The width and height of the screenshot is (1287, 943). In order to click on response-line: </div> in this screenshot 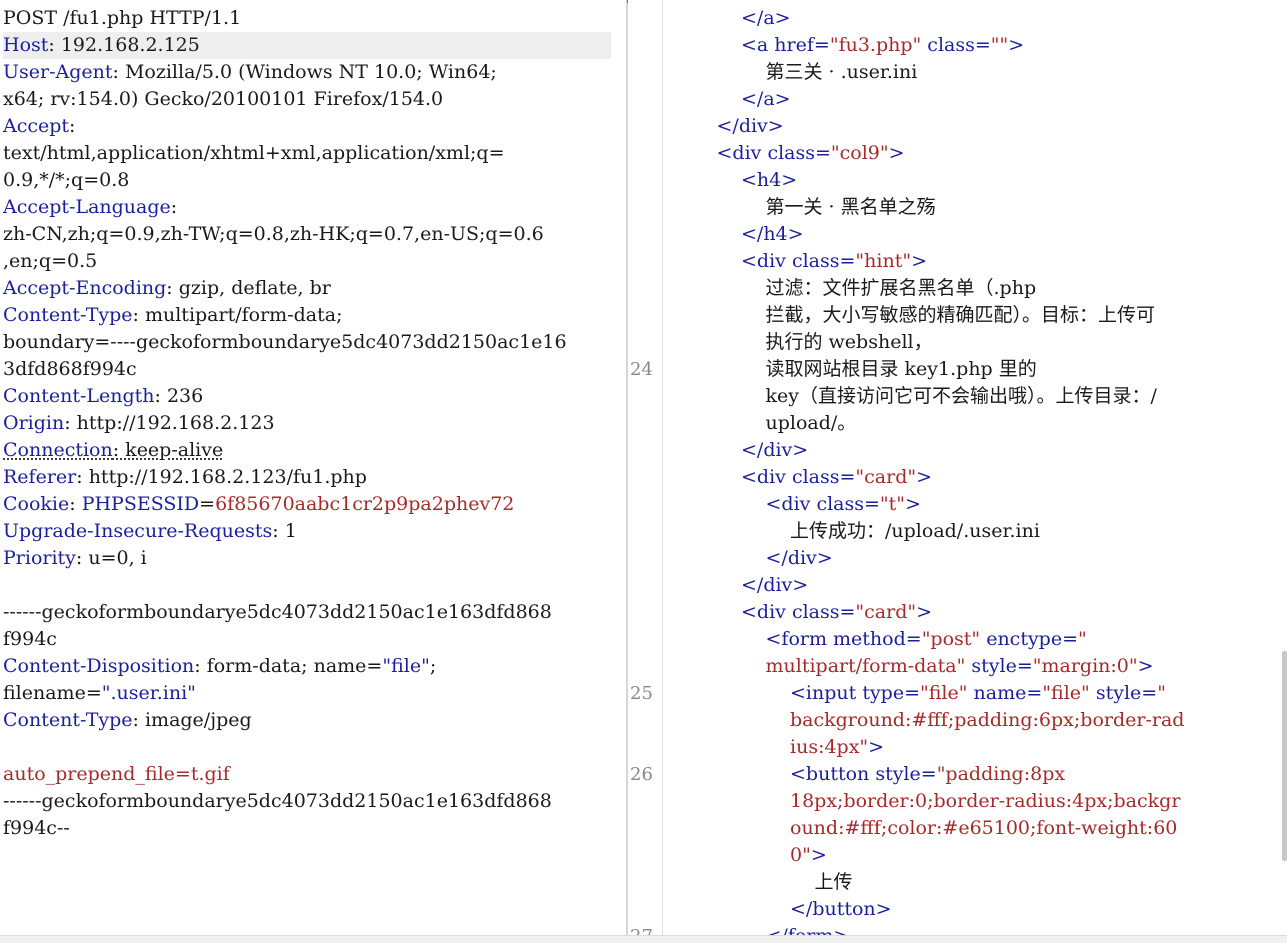, I will do `click(799, 558)`.